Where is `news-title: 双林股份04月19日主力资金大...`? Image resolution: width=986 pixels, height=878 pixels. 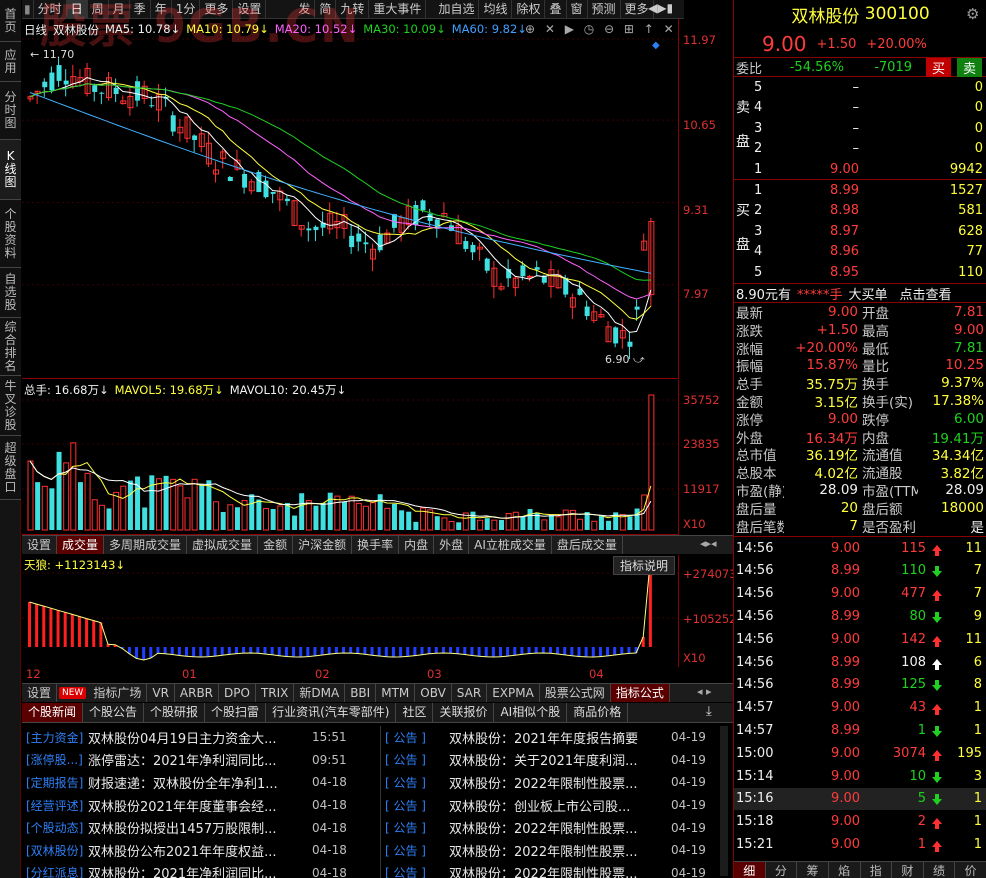
news-title: 双林股份04月19日主力资金大... is located at coordinates (197, 737).